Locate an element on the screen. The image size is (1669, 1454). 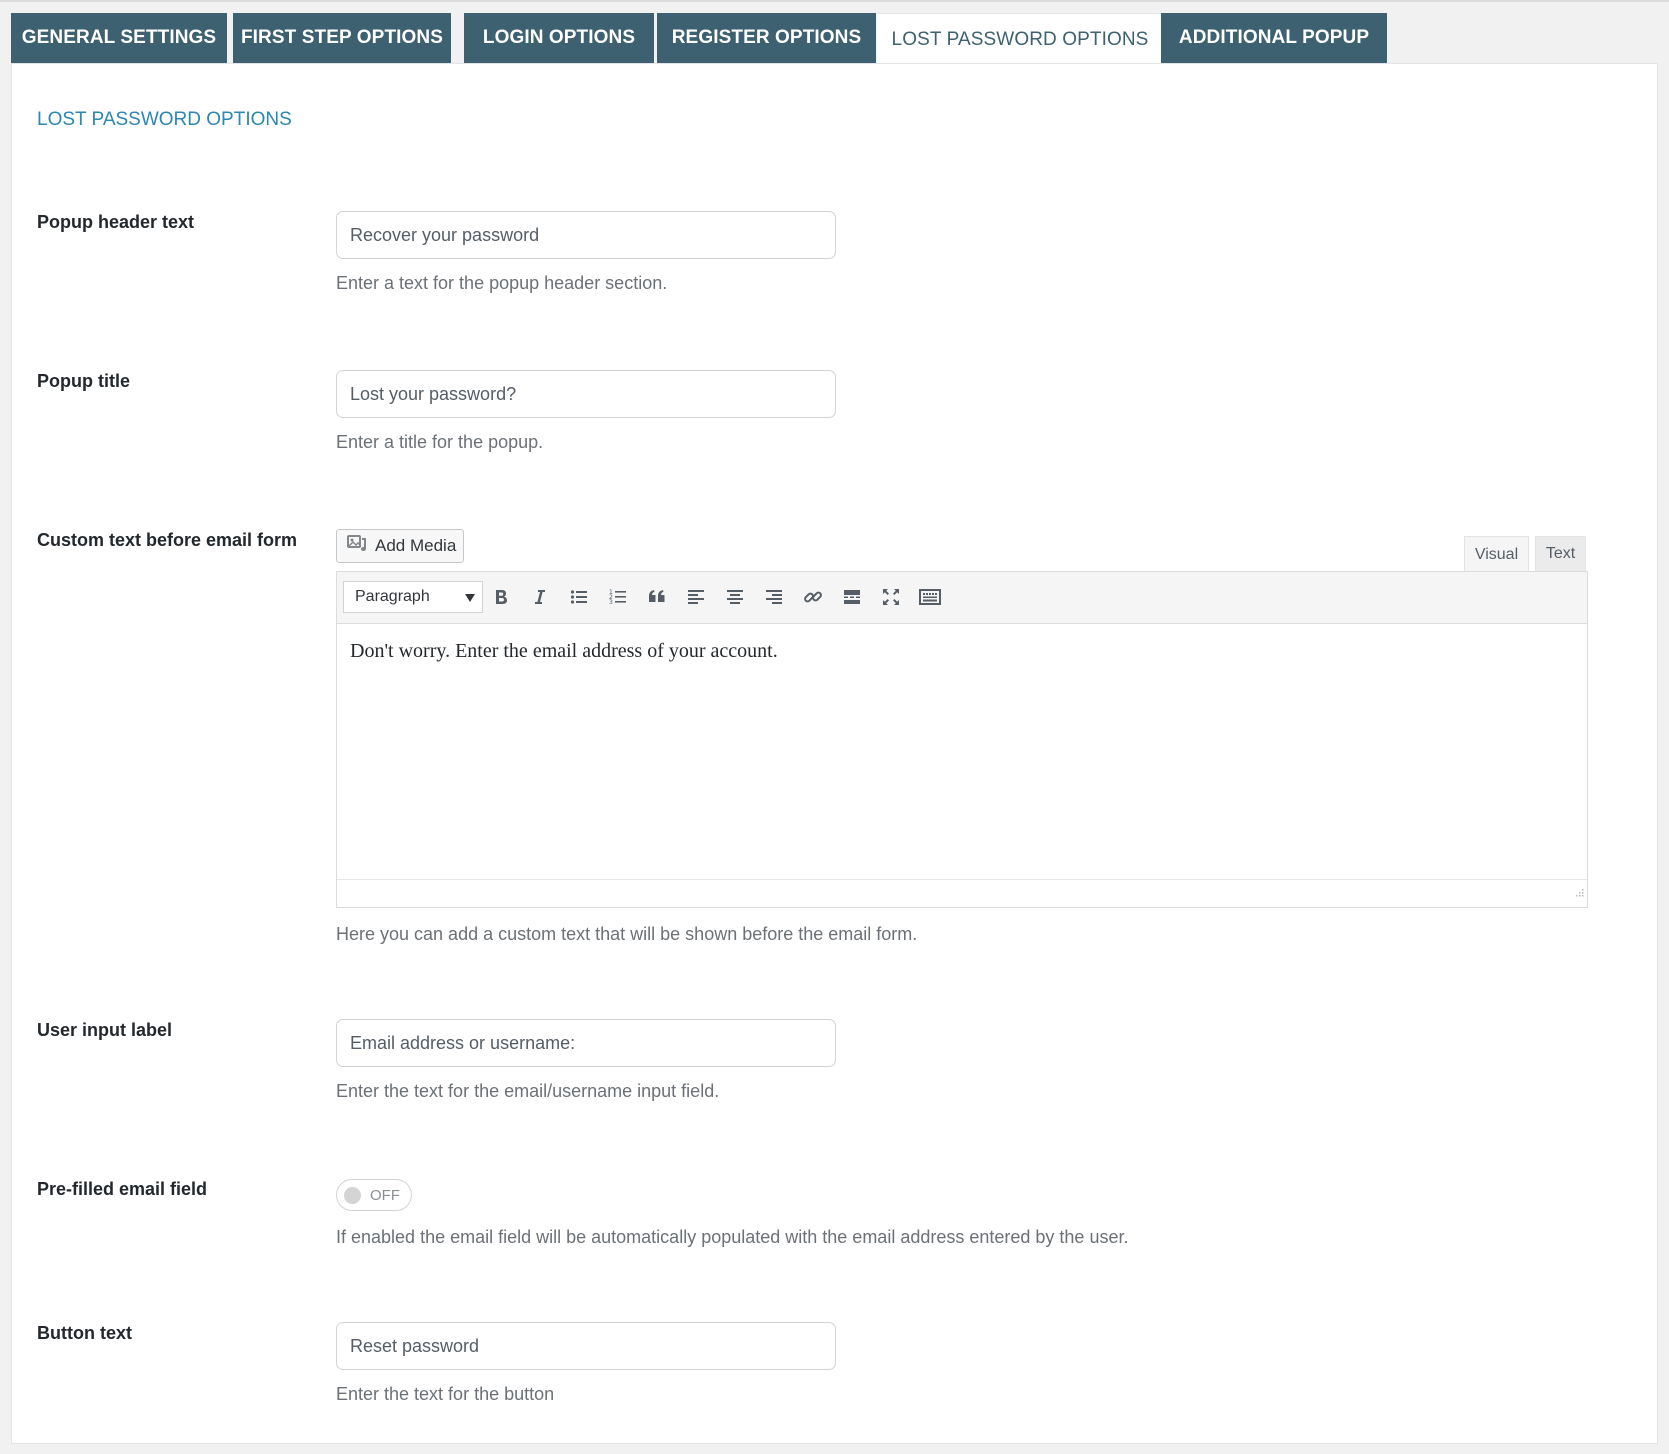
popup-title-description: Enter a title for the popup. is located at coordinates (440, 442).